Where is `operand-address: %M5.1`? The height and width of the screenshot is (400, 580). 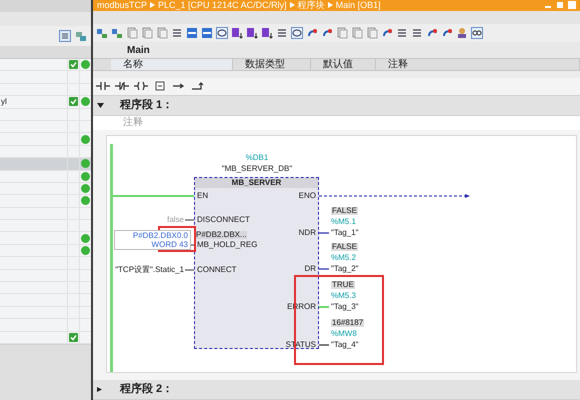
operand-address: %M5.1 is located at coordinates (343, 222).